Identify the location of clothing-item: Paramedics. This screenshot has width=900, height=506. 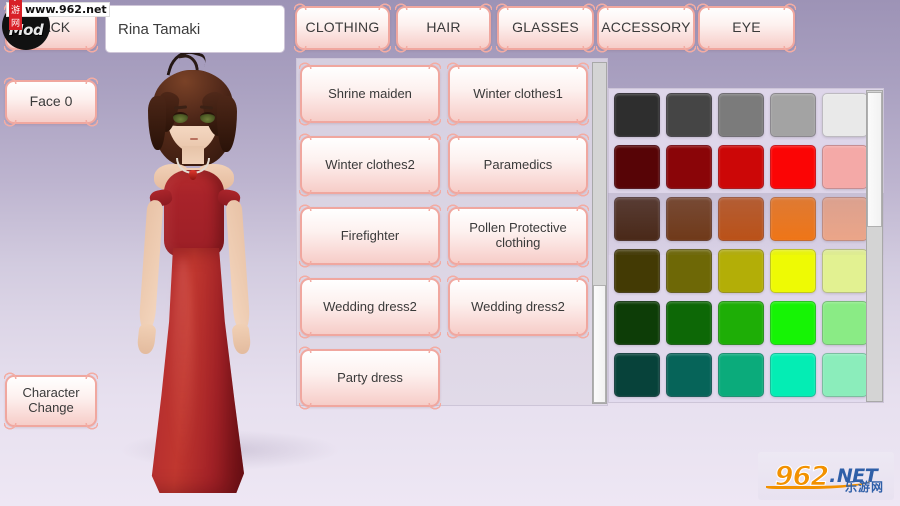
(518, 165).